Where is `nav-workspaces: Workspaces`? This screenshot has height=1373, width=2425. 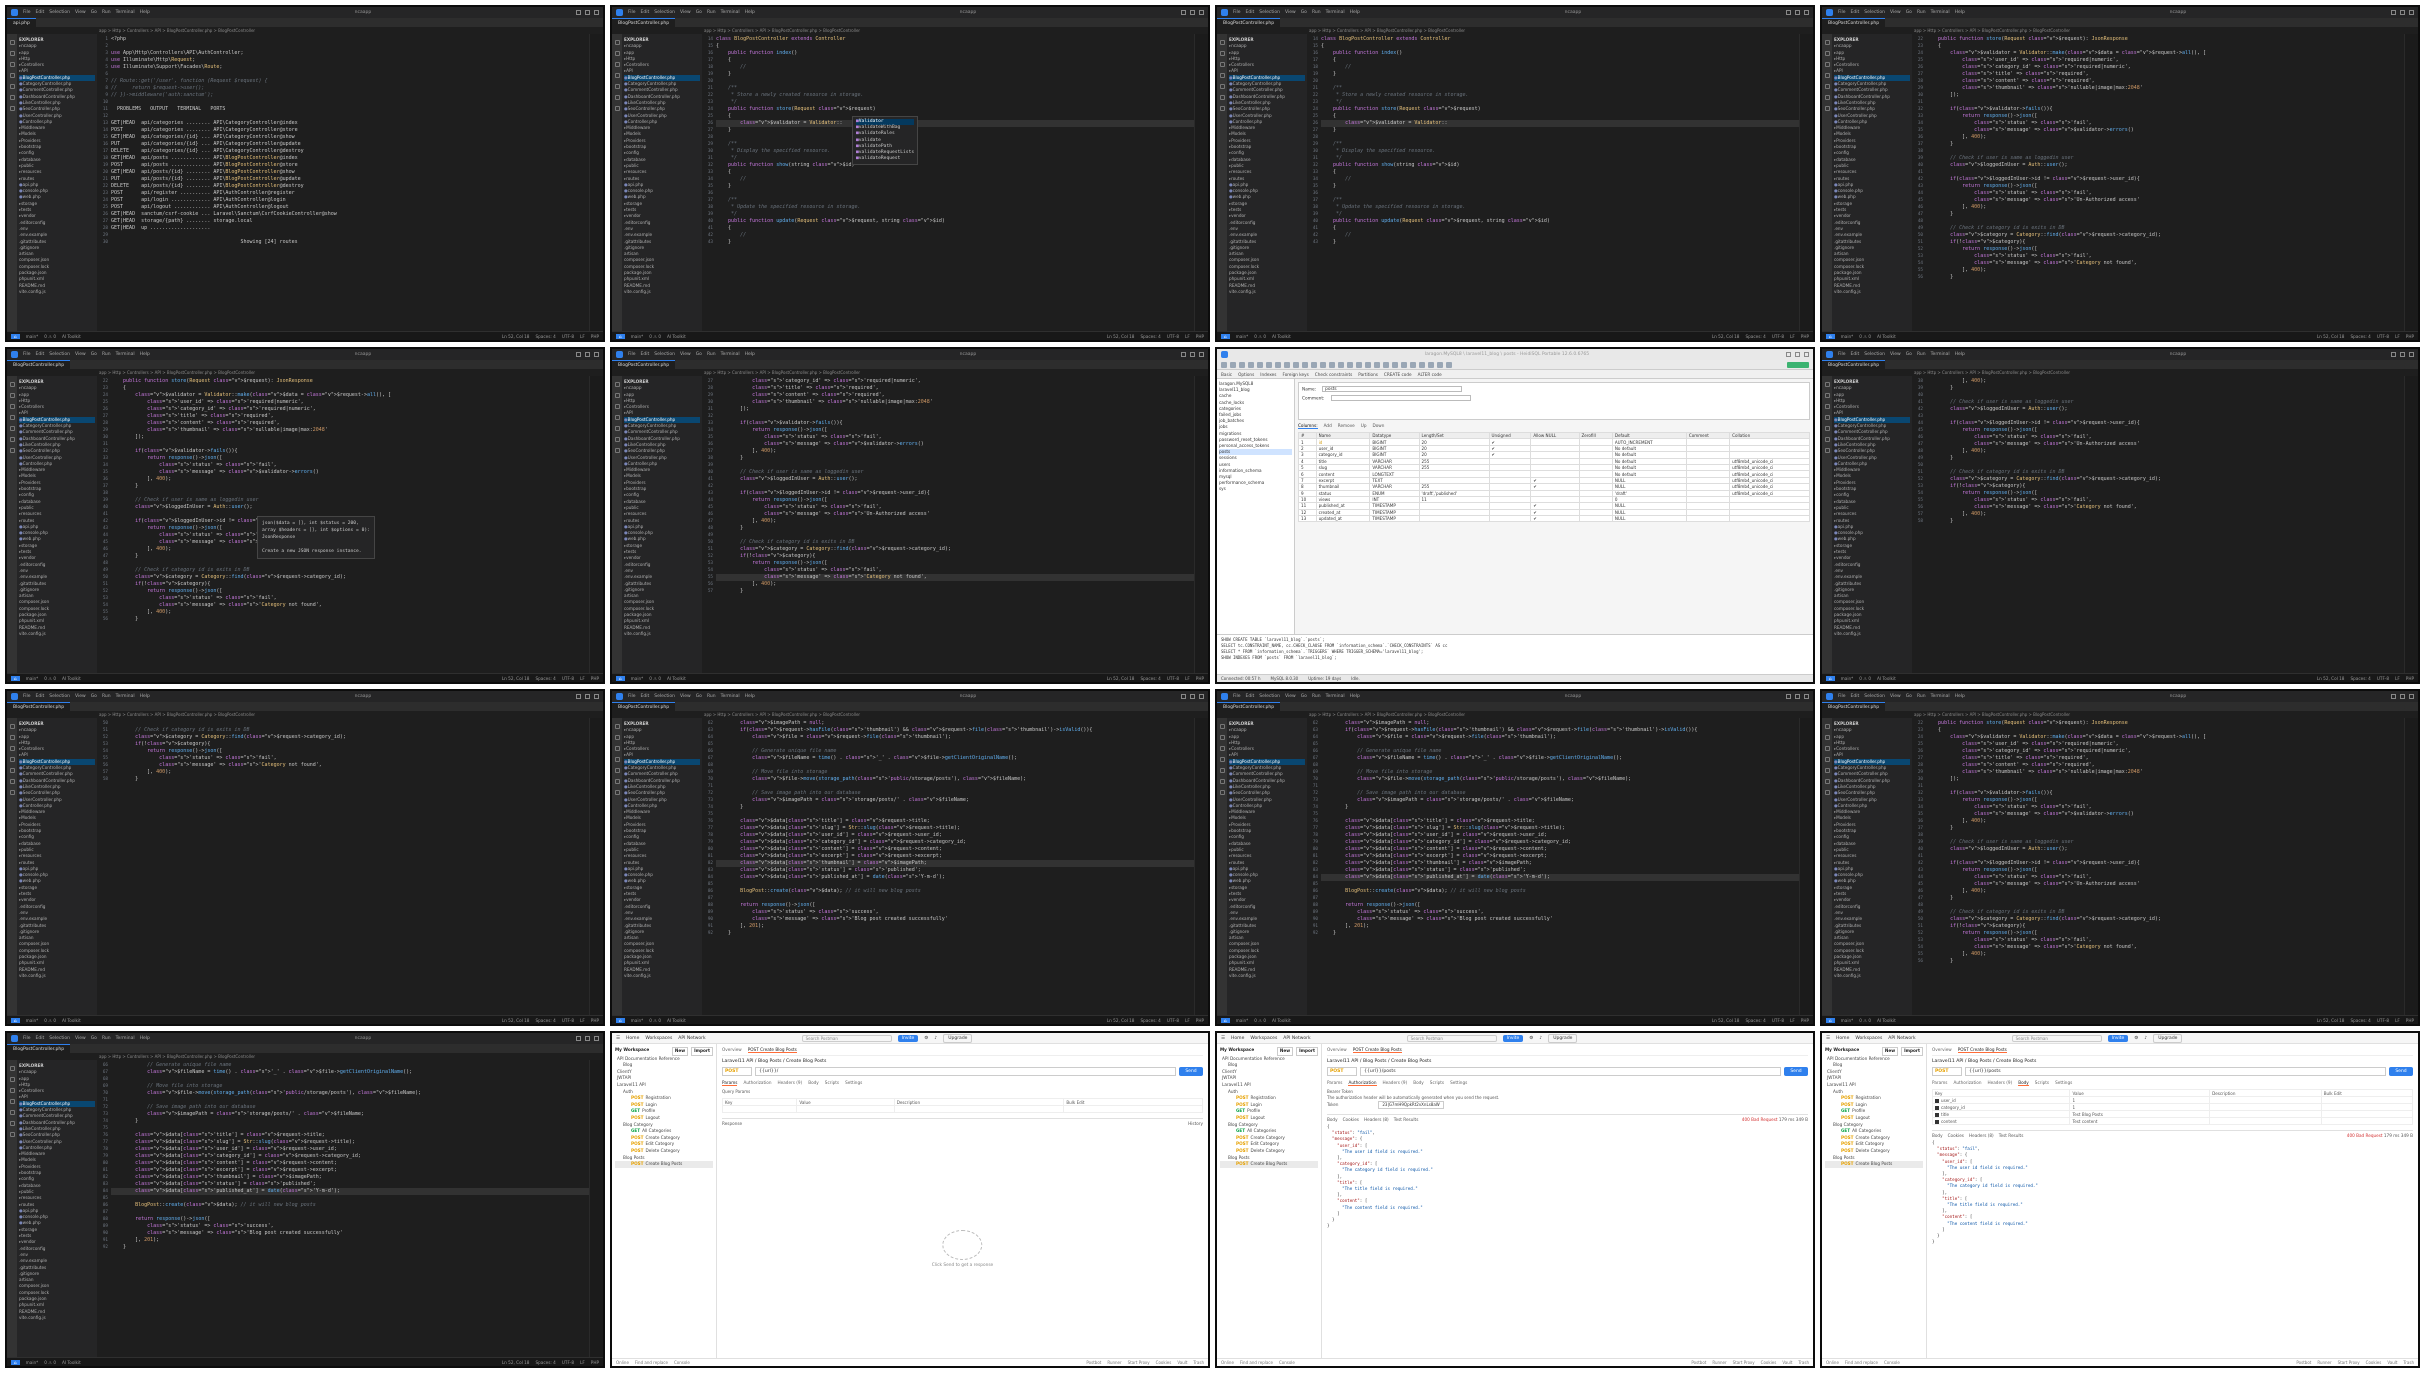
nav-workspaces: Workspaces is located at coordinates (1868, 1038).